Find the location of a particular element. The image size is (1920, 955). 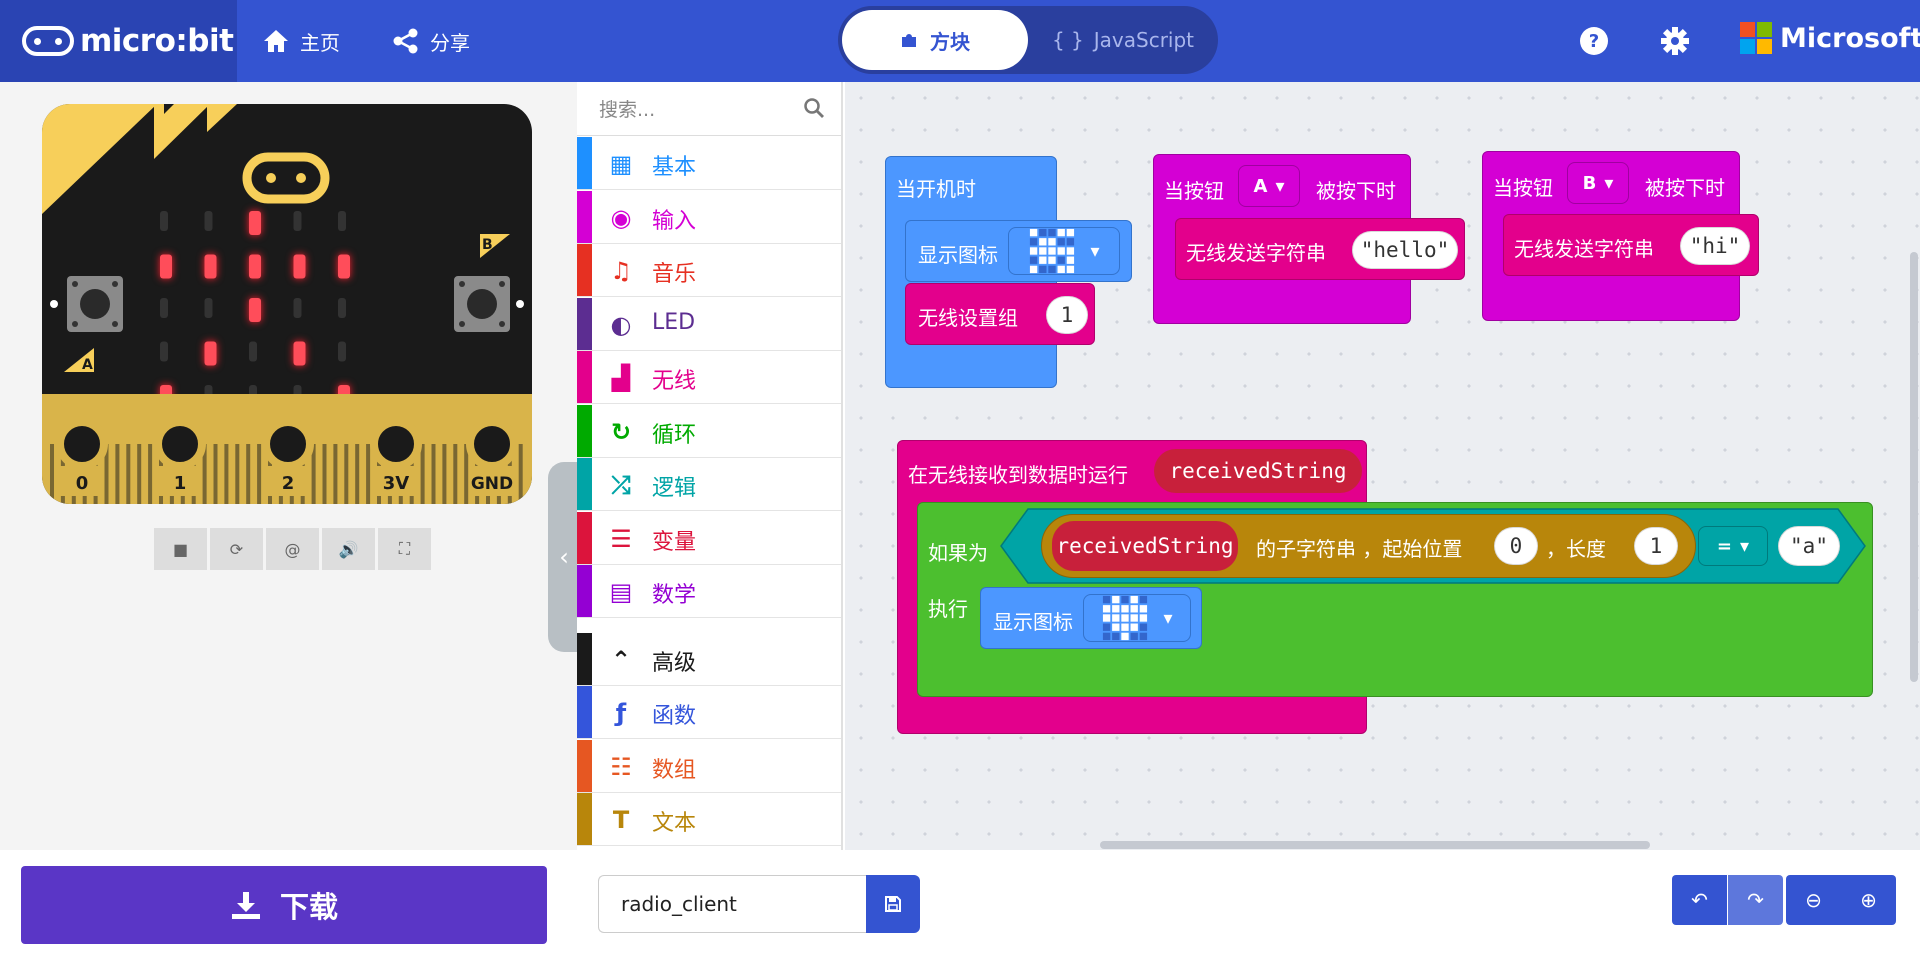

chevron-up-icon: ⌃ is located at coordinates (621, 659).